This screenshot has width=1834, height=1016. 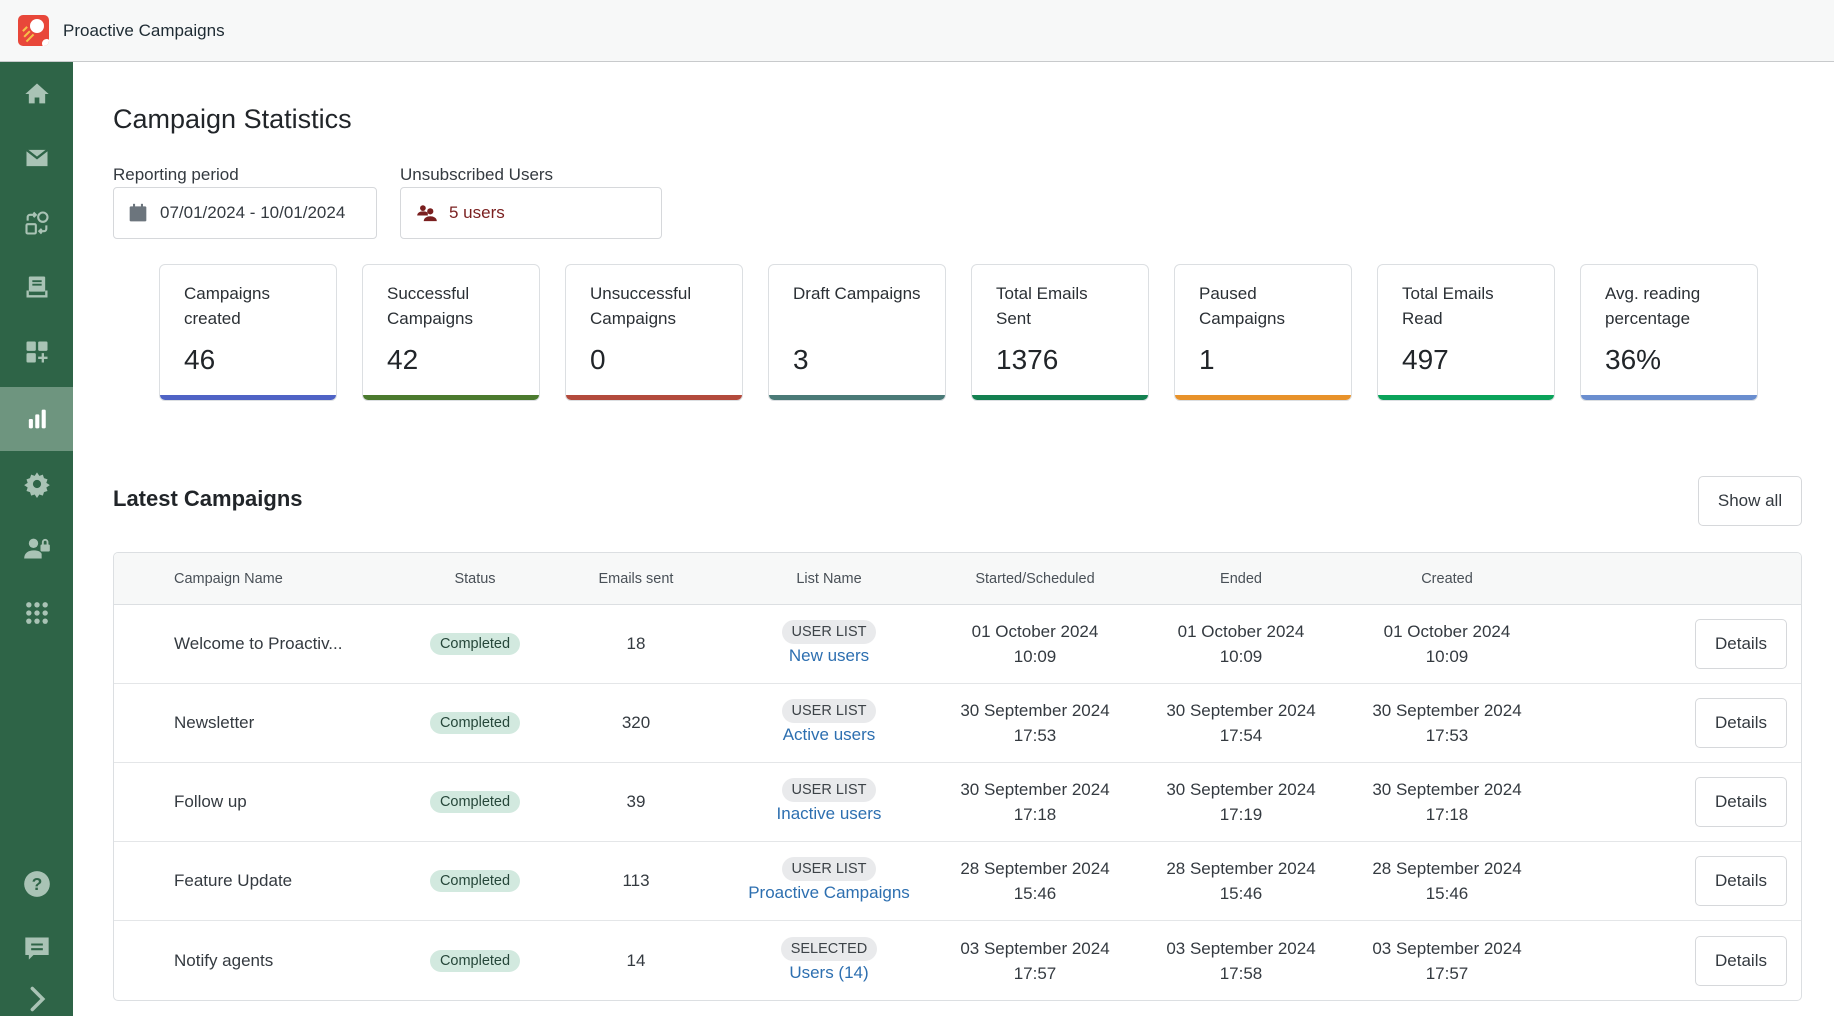 I want to click on created-date: 30 September 2024, so click(x=1447, y=789).